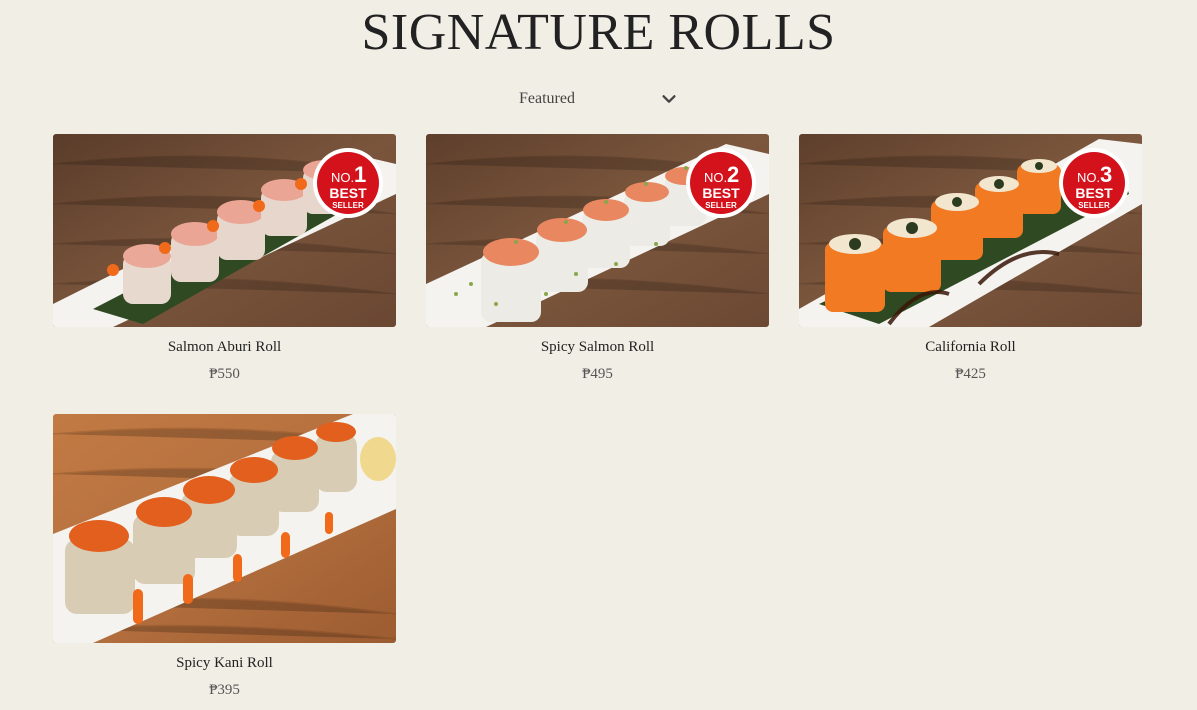 Image resolution: width=1197 pixels, height=710 pixels. What do you see at coordinates (224, 347) in the screenshot?
I see `product-name: Salmon Aburi Roll` at bounding box center [224, 347].